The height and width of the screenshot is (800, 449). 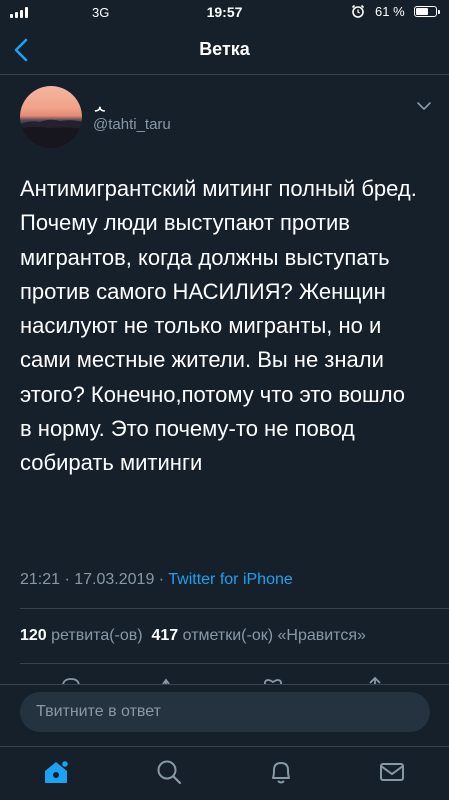 What do you see at coordinates (424, 106) in the screenshot?
I see `chevron-down-icon` at bounding box center [424, 106].